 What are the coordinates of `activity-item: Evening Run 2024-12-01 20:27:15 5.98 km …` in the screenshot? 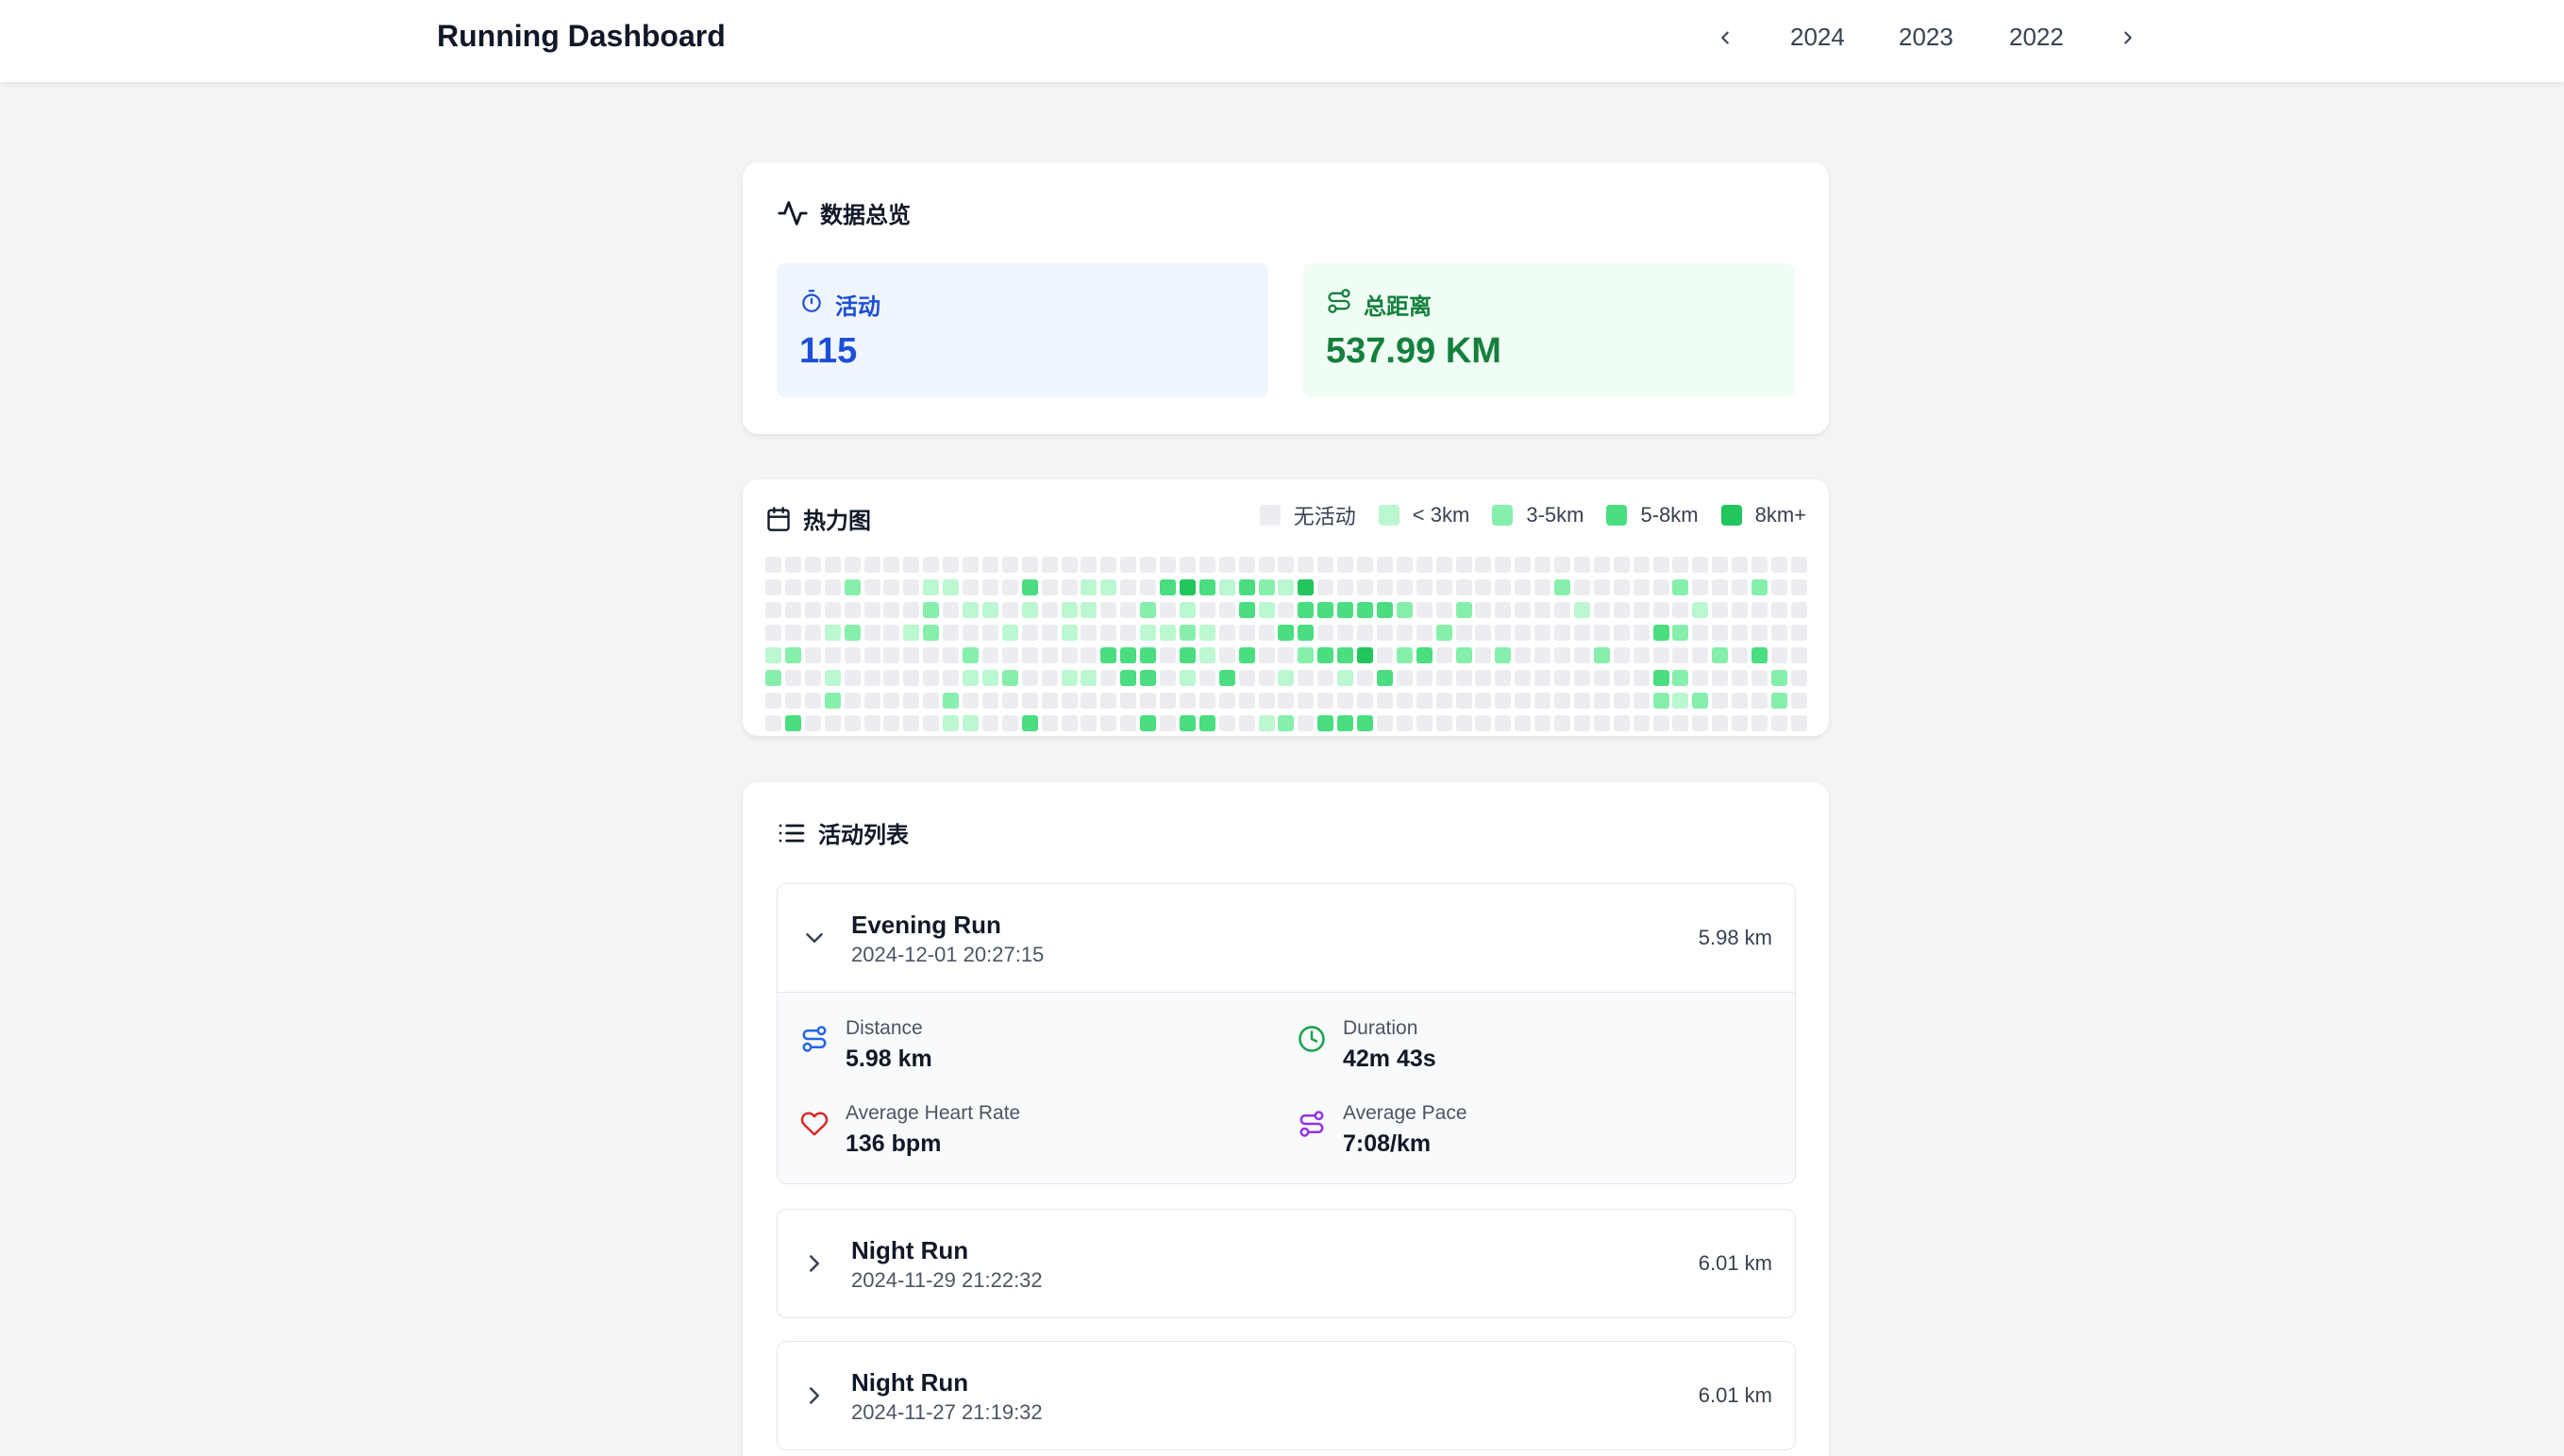 It's located at (1286, 1033).